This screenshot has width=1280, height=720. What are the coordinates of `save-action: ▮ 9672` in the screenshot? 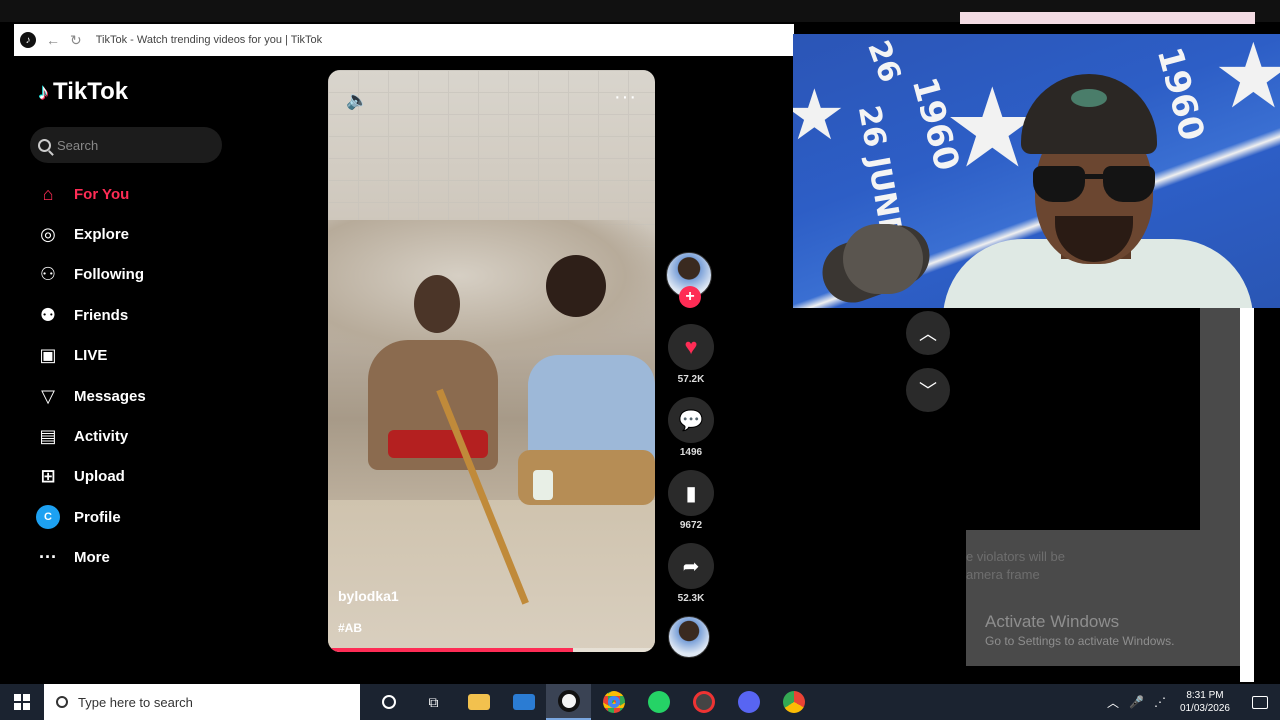 It's located at (691, 500).